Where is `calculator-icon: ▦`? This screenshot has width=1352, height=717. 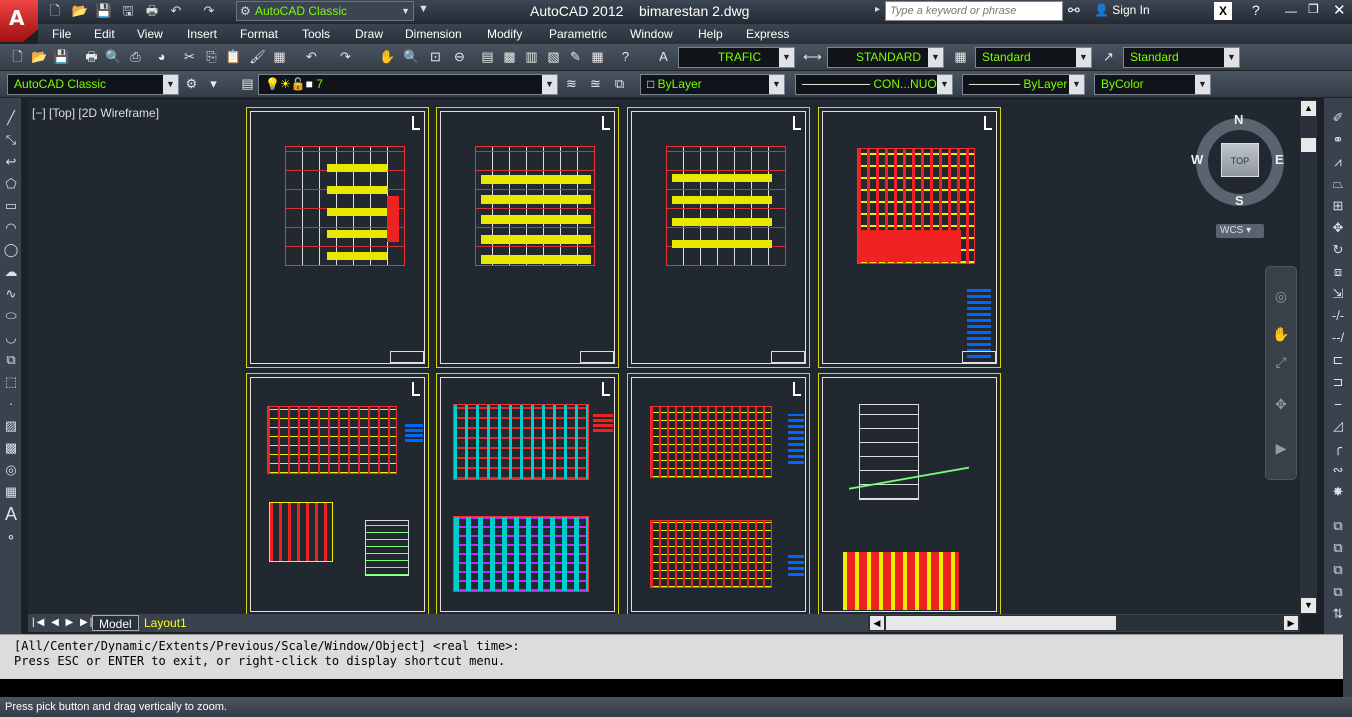 calculator-icon: ▦ is located at coordinates (597, 56).